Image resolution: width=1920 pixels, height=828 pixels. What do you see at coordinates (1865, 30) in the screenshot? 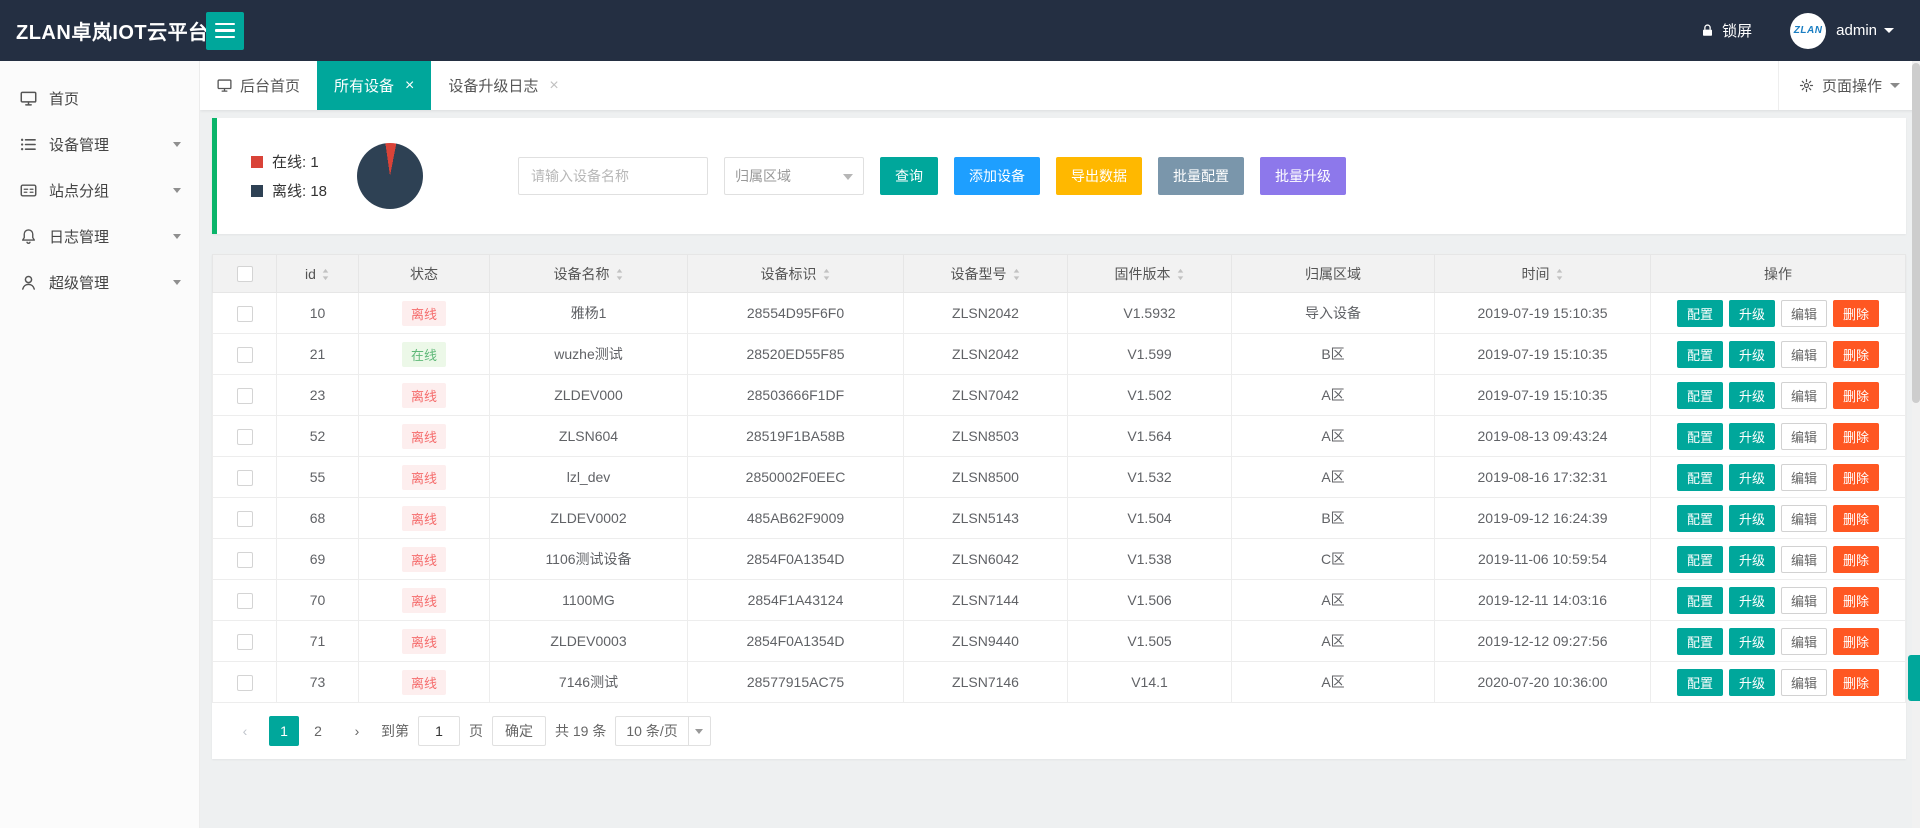
I see `user-menu: admin` at bounding box center [1865, 30].